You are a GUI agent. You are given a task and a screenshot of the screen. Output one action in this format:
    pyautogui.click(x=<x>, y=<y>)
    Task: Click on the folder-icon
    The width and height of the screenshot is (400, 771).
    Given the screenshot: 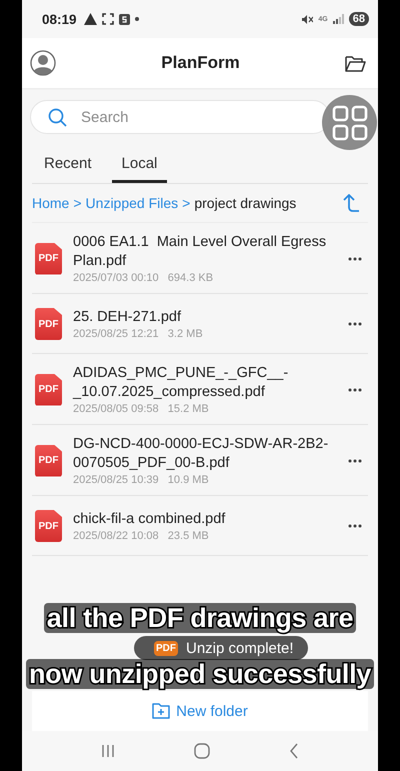 What is the action you would take?
    pyautogui.click(x=355, y=63)
    